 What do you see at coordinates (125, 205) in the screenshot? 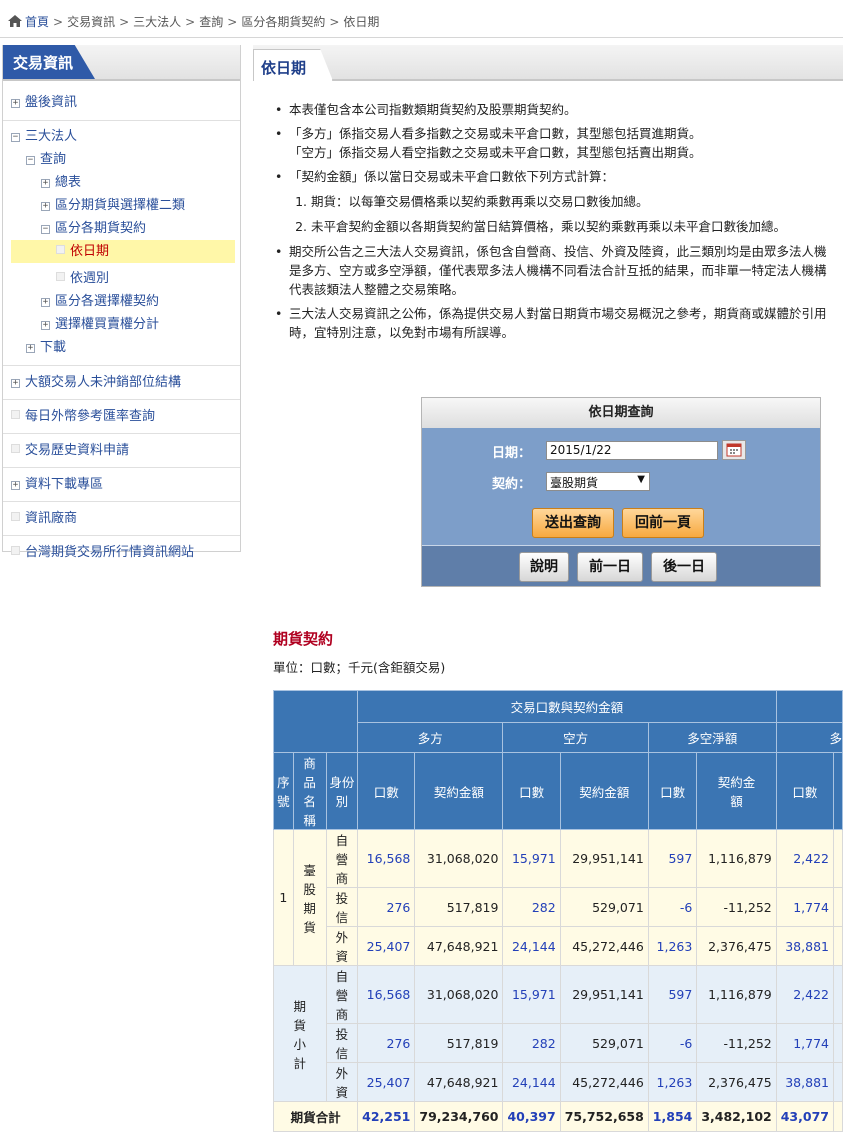
I see `sidebar-item-futures-options: + 區分期貨與選擇權二類` at bounding box center [125, 205].